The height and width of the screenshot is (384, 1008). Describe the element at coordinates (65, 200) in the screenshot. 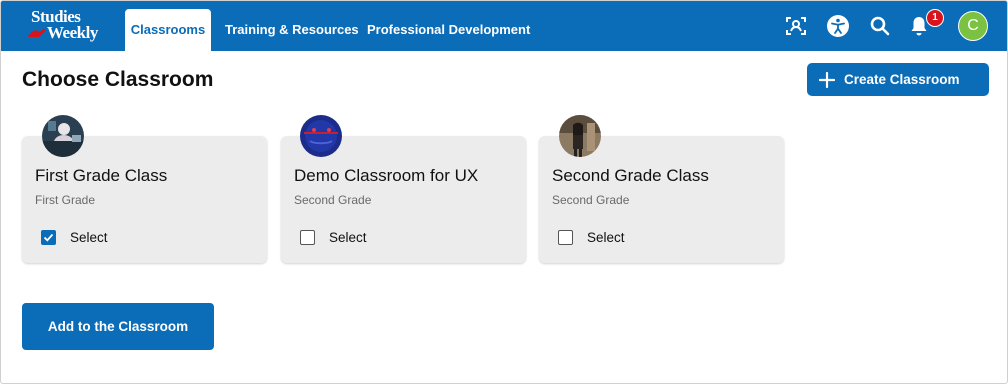

I see `classroom-grade: First Grade` at that location.